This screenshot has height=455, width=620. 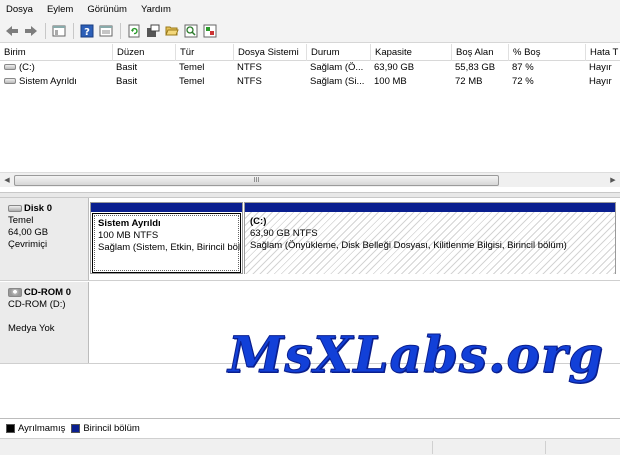 I want to click on scroll-left-icon: ◀, so click(x=7, y=180).